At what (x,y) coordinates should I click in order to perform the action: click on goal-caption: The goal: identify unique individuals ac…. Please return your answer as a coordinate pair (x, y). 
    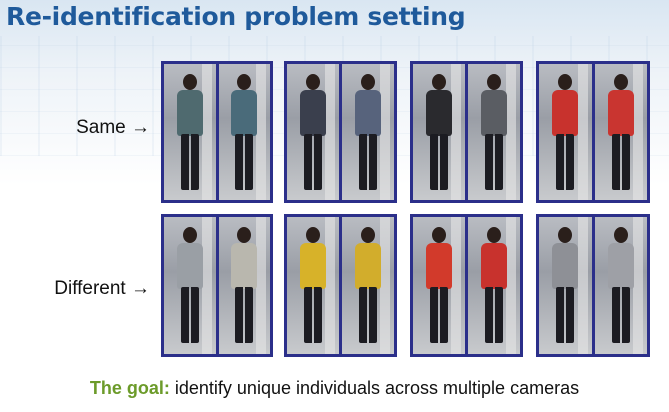
    Looking at the image, I should click on (334, 388).